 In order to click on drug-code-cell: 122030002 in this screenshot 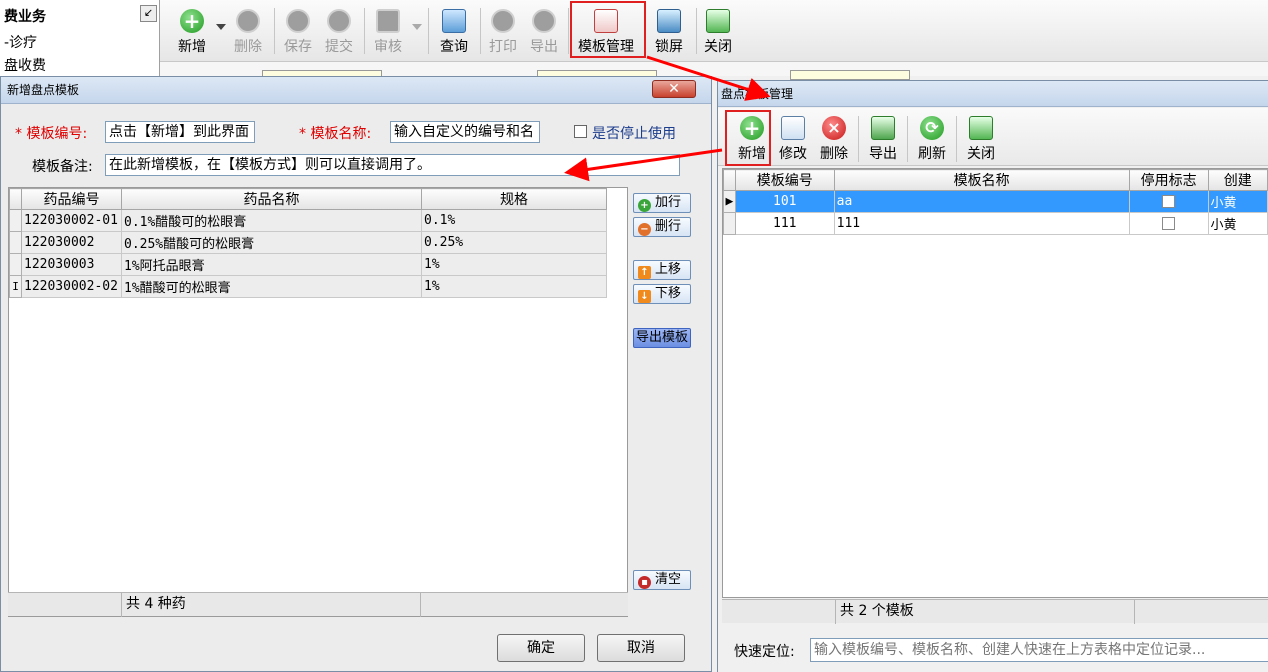, I will do `click(71, 242)`.